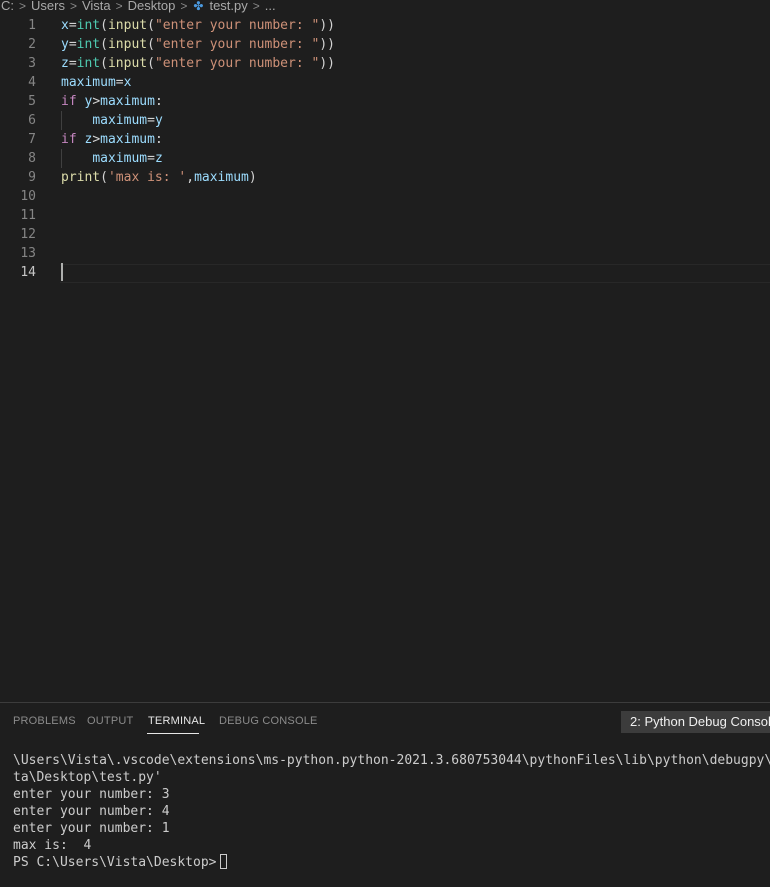  I want to click on tab-output: OUTPUT, so click(110, 721).